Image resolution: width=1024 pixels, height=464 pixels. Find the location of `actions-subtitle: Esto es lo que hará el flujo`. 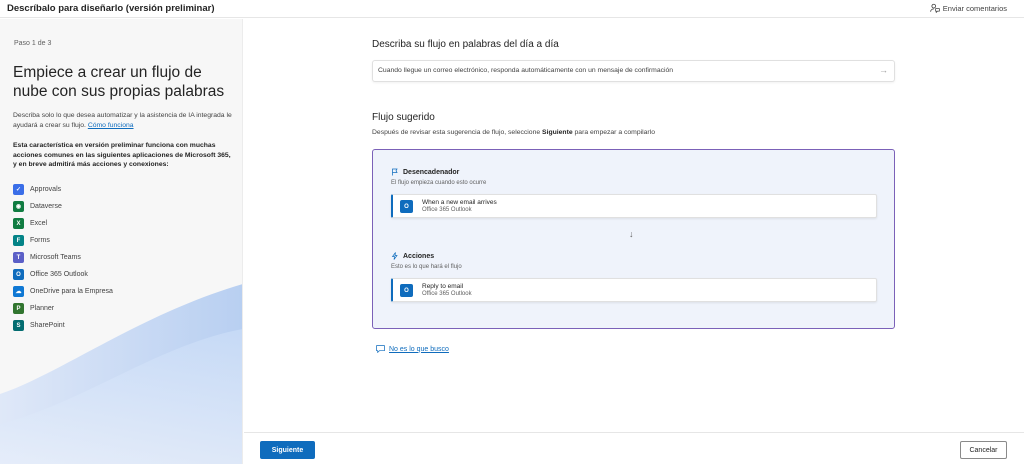

actions-subtitle: Esto es lo que hará el flujo is located at coordinates (426, 267).